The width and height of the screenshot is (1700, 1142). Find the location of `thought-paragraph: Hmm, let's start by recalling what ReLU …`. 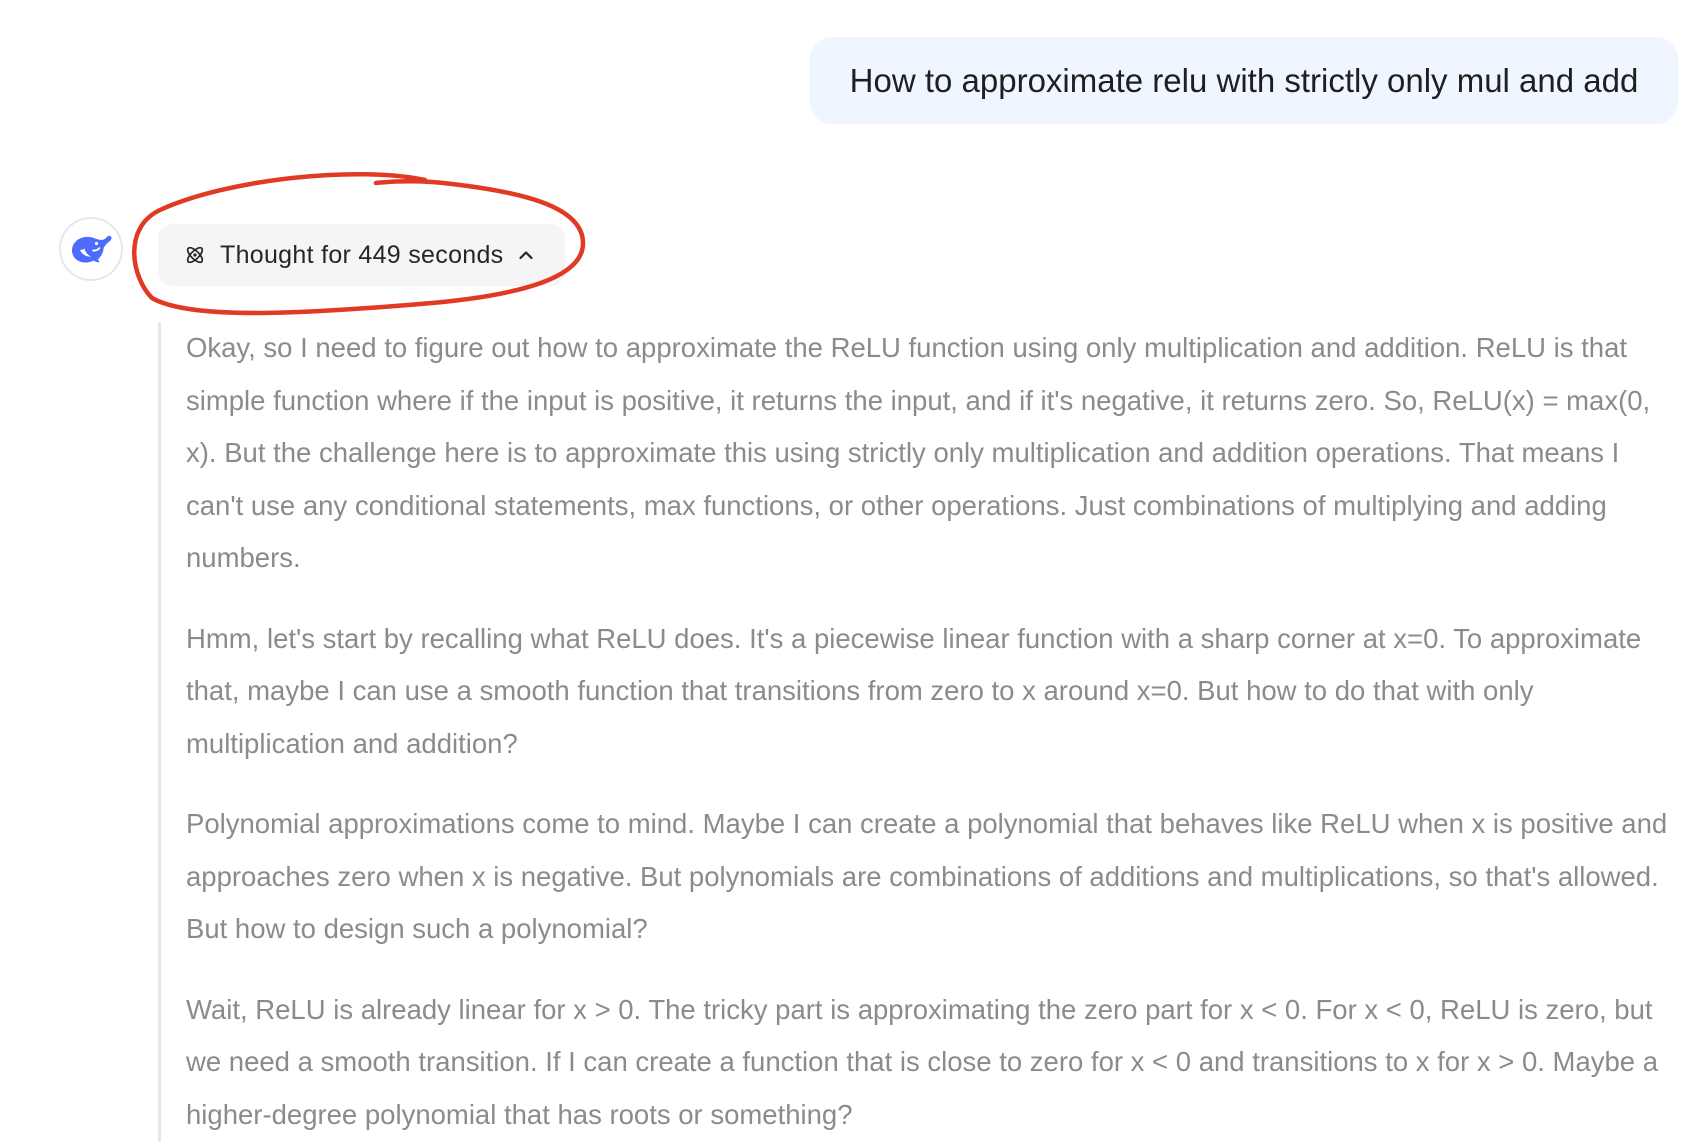

thought-paragraph: Hmm, let's start by recalling what ReLU … is located at coordinates (914, 690).